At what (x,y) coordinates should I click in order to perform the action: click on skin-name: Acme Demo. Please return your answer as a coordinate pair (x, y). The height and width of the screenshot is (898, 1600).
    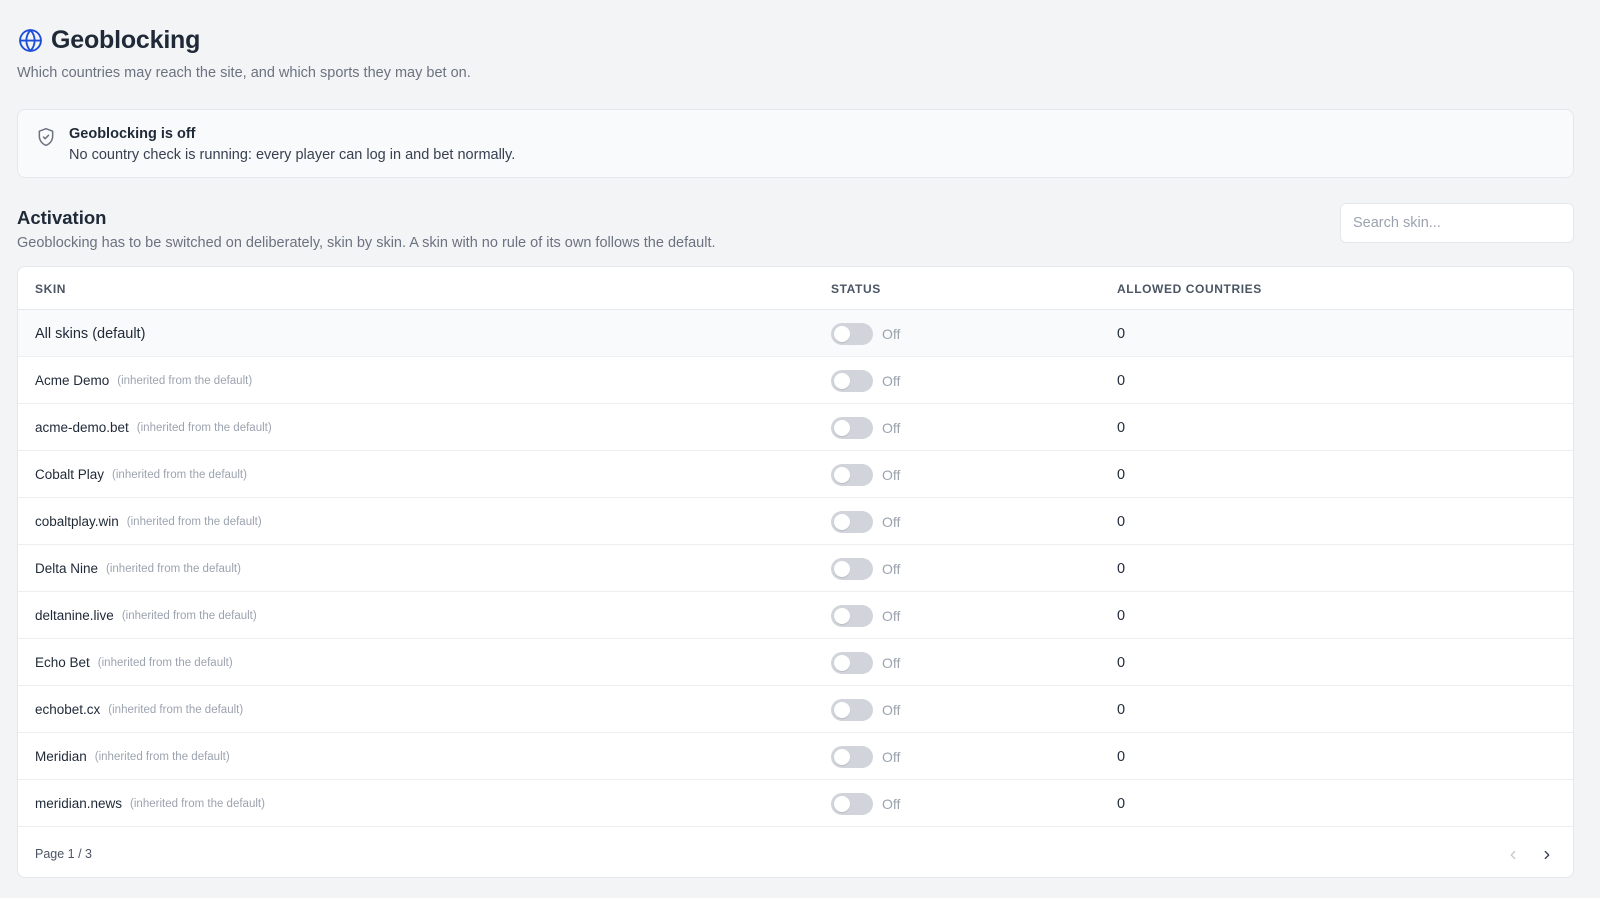
    Looking at the image, I should click on (72, 380).